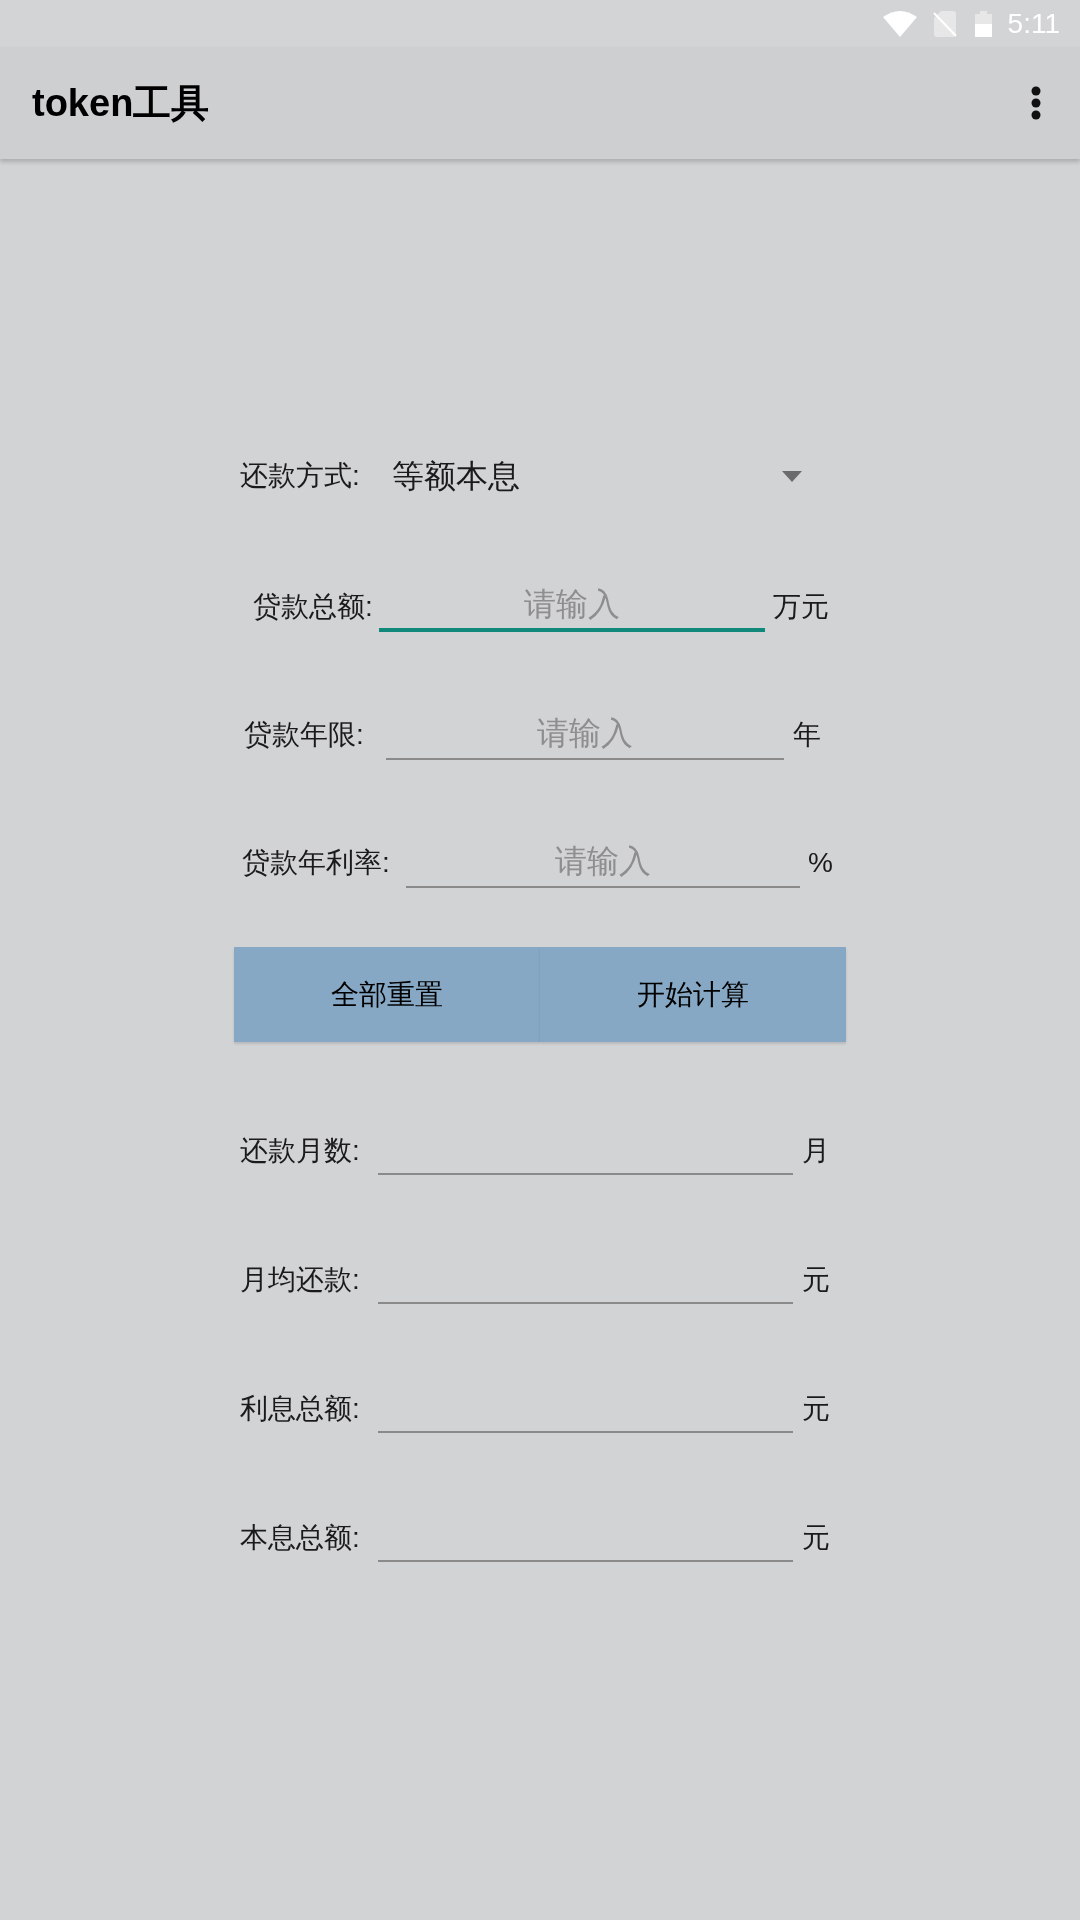 The image size is (1080, 1920). Describe the element at coordinates (300, 1150) in the screenshot. I see `result-label: 还款月数:` at that location.